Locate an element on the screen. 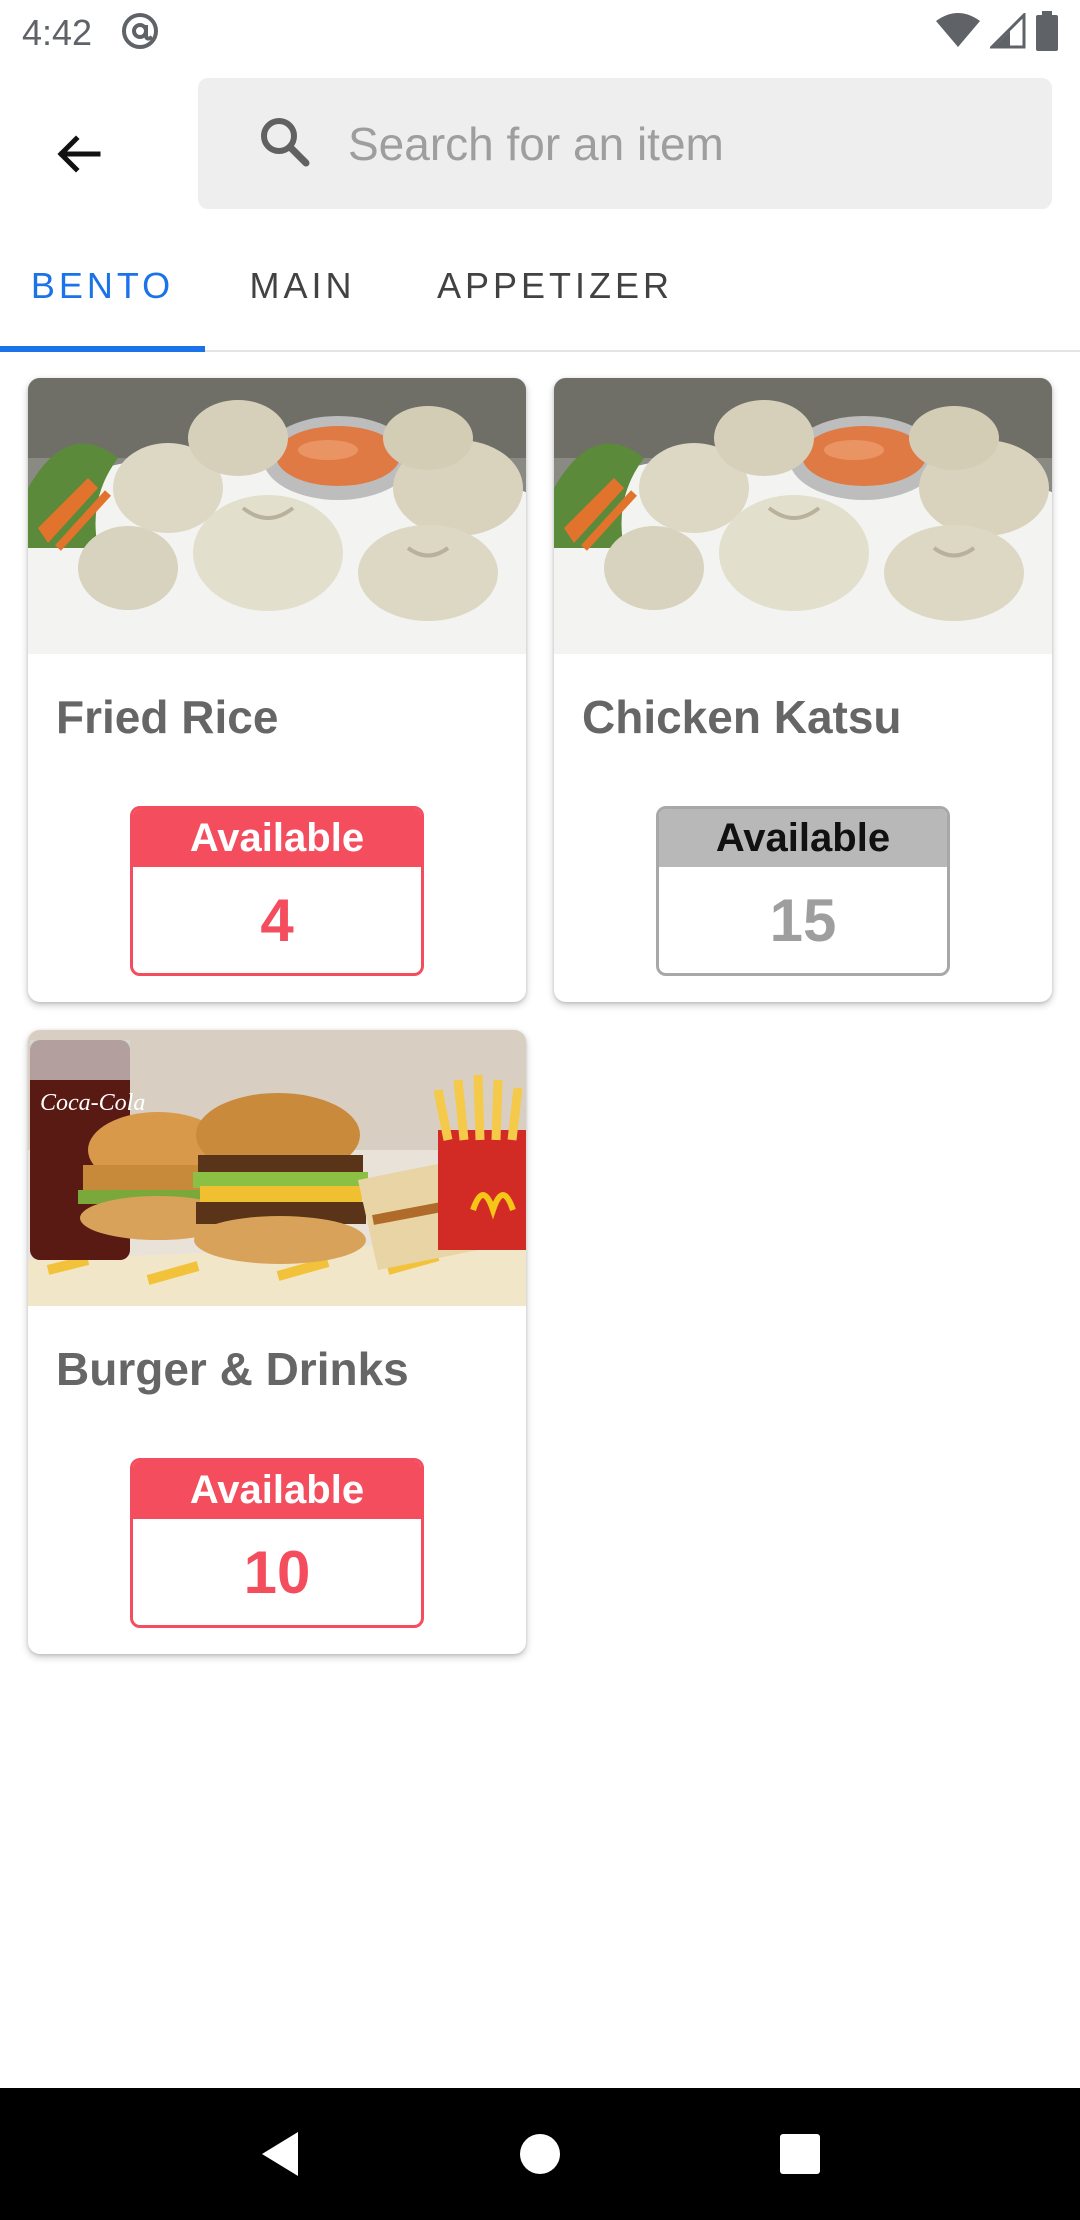 This screenshot has height=2220, width=1080. arrow-back-icon is located at coordinates (79, 154).